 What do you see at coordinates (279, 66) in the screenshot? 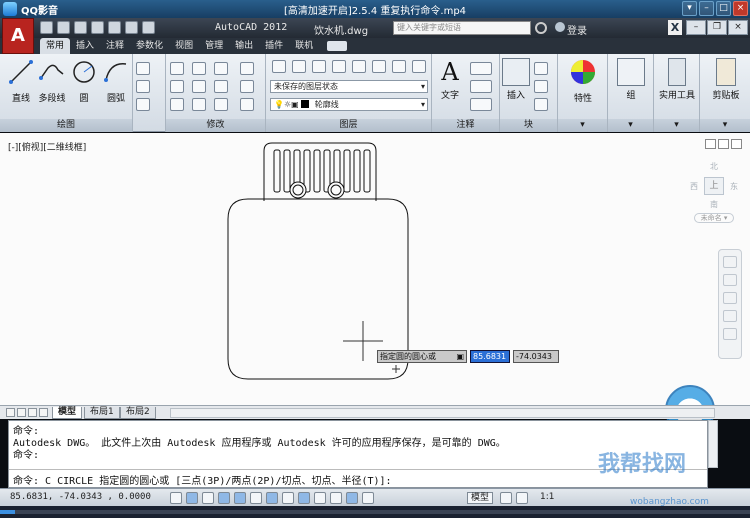
I see `layer-properties-icon` at bounding box center [279, 66].